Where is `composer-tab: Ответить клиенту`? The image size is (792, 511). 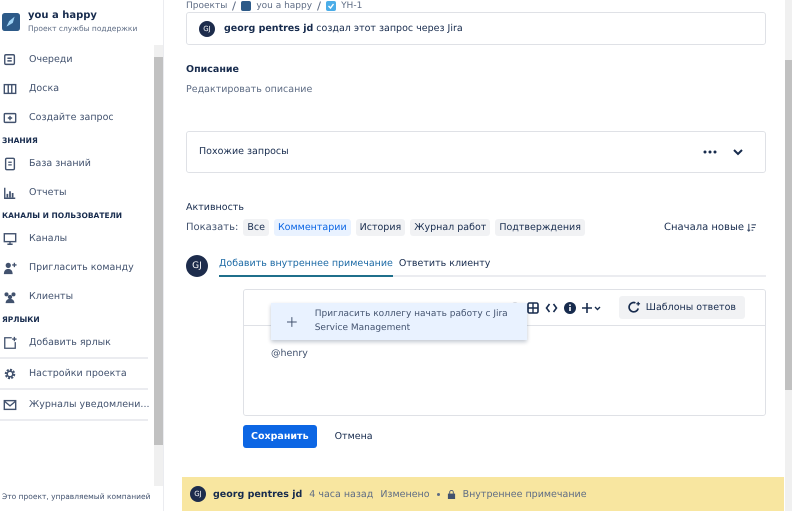
composer-tab: Ответить клиенту is located at coordinates (444, 267).